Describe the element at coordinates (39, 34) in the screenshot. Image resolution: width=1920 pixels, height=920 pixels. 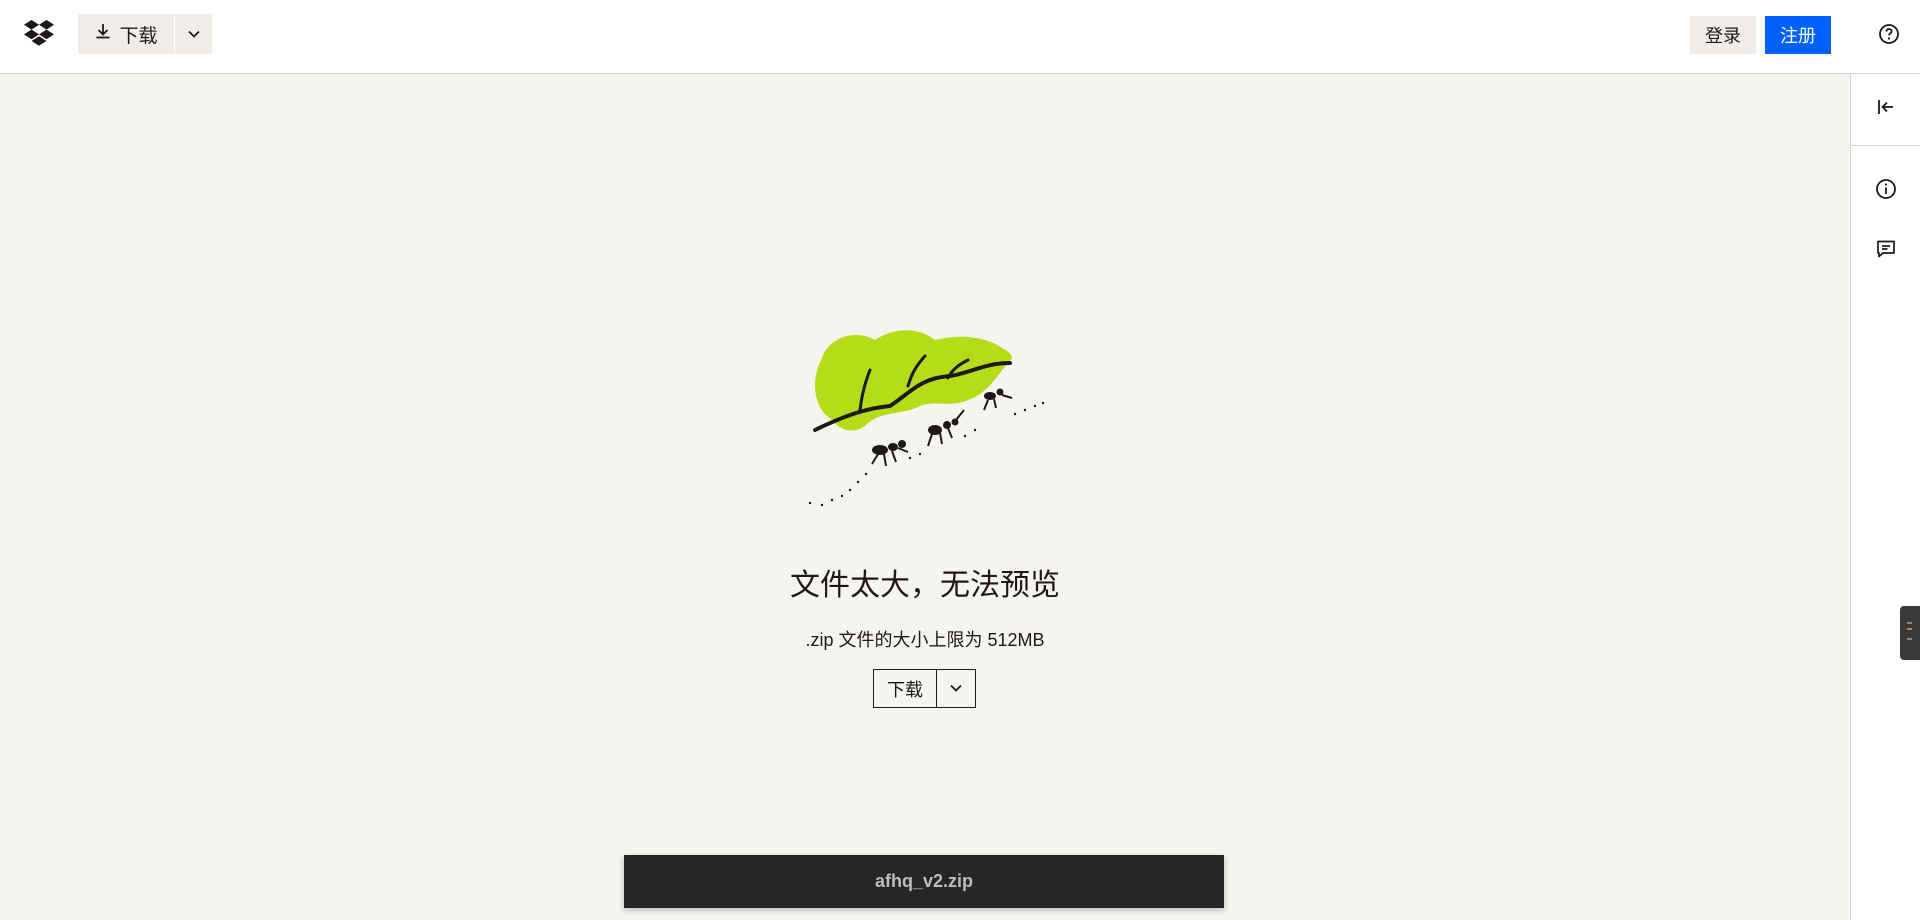
I see `dropbox-logo-icon` at that location.